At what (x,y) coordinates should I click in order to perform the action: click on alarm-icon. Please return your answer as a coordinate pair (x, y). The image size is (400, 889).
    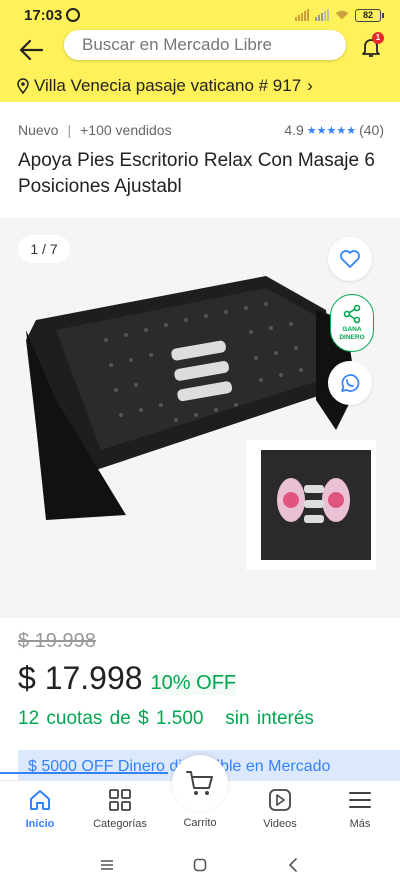
    Looking at the image, I should click on (73, 15).